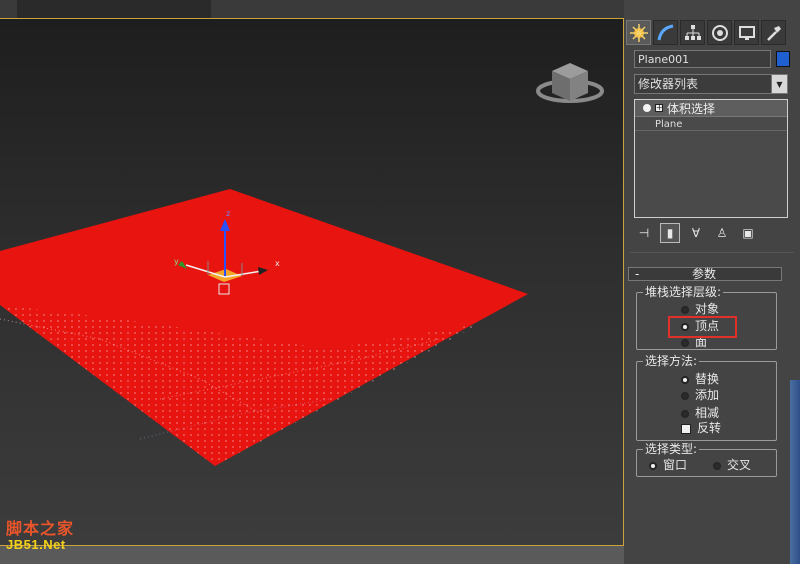 The width and height of the screenshot is (800, 564). Describe the element at coordinates (570, 83) in the screenshot. I see `viewcube-icon` at that location.